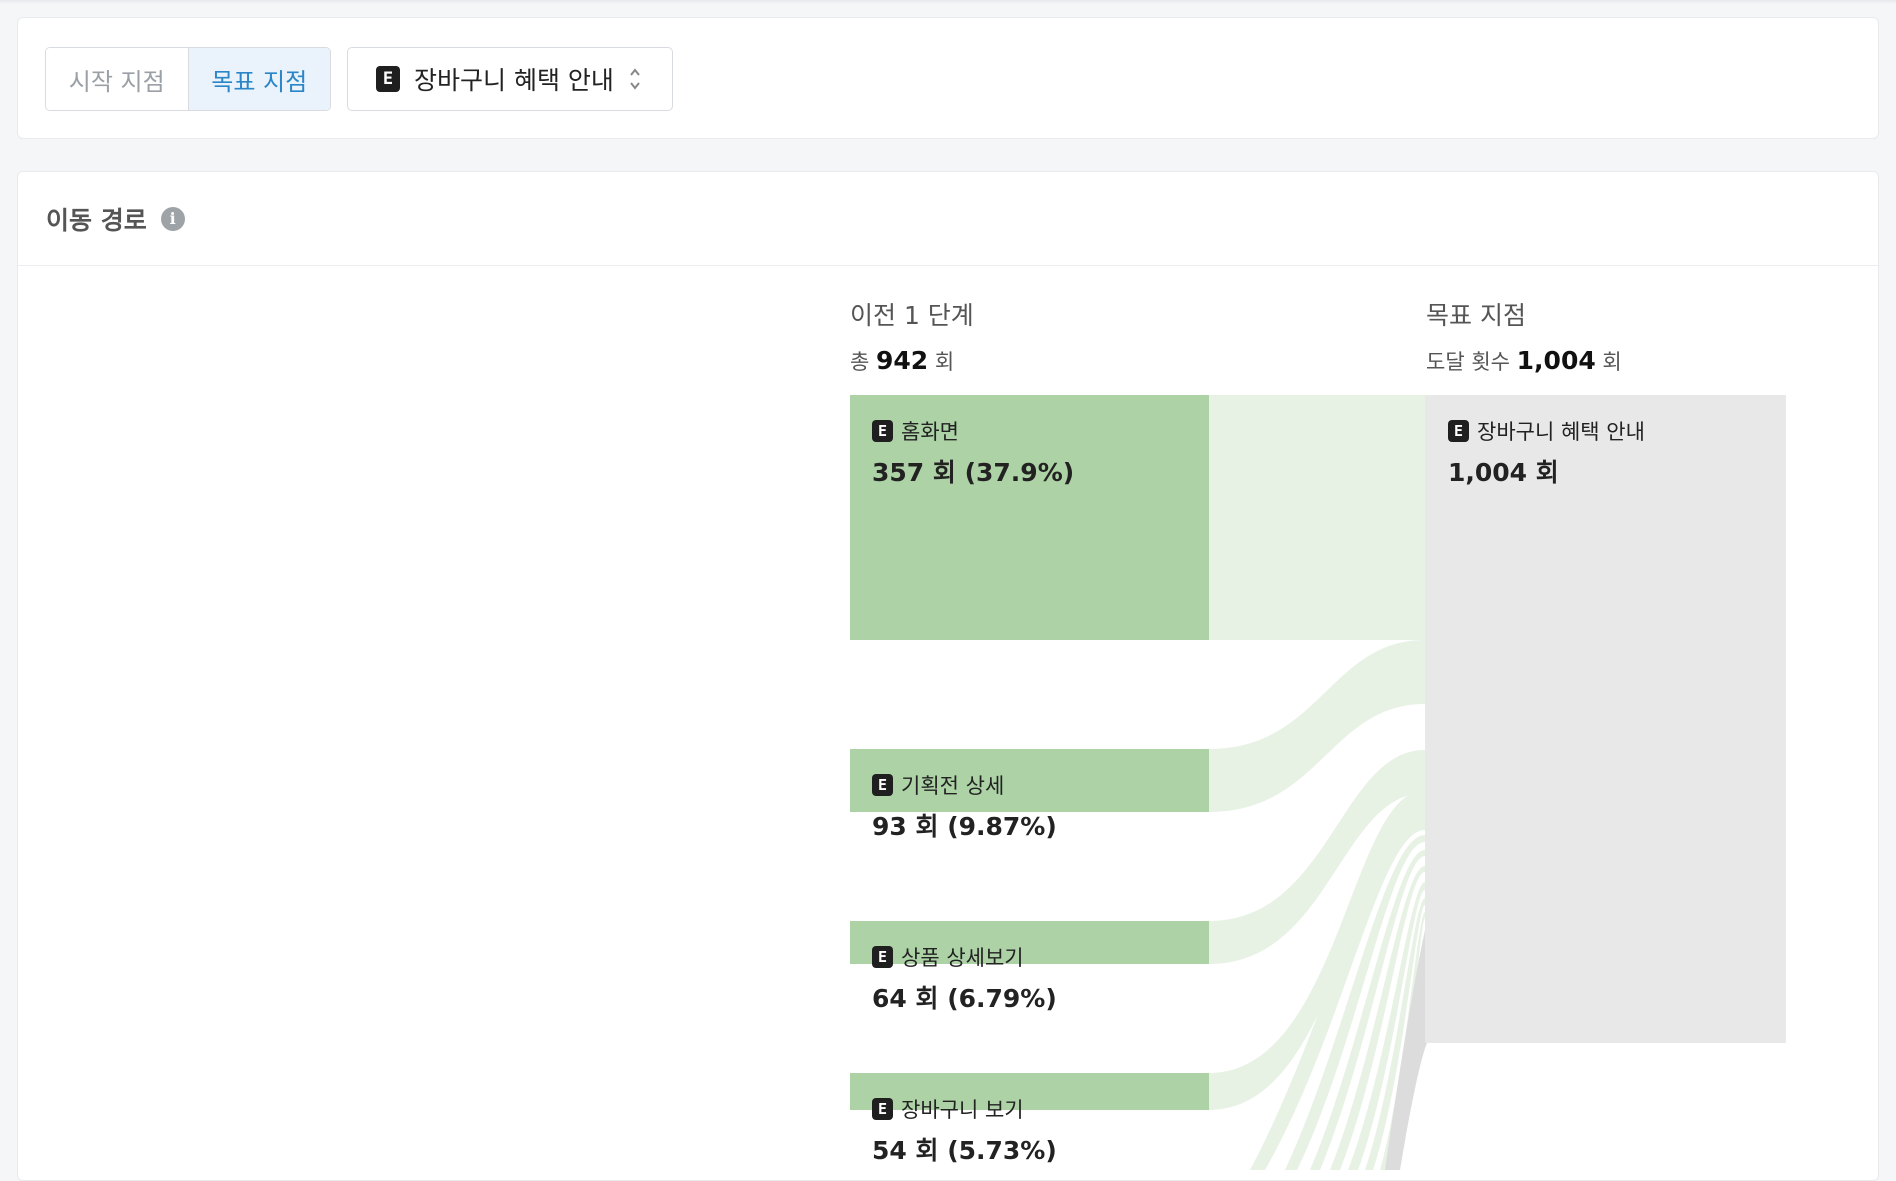 The width and height of the screenshot is (1896, 1181). Describe the element at coordinates (964, 826) in the screenshot. I see `node-exhibition-detail-count: 93 회 (9.87%)` at that location.